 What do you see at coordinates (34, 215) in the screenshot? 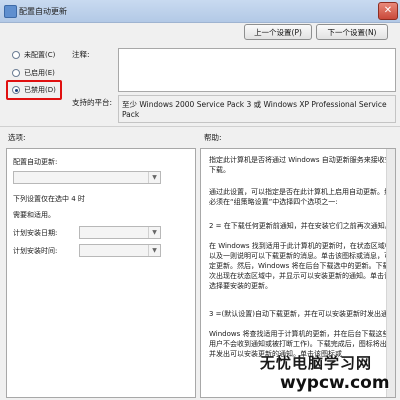
I see `note-line-2: 需要和适用。` at bounding box center [34, 215].